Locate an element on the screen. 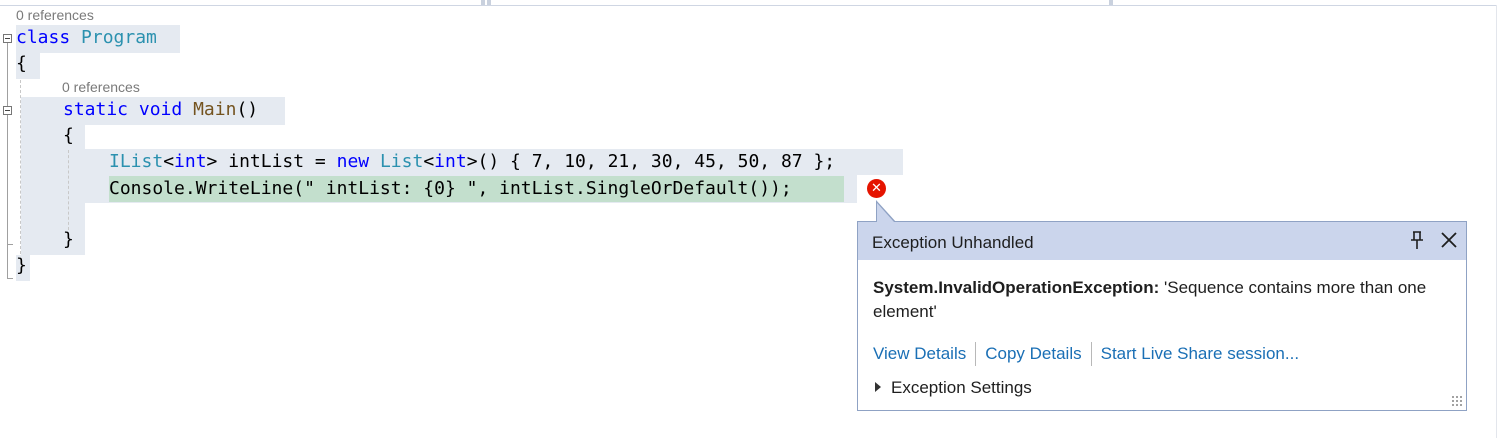 The image size is (1505, 438). keyword: static is located at coordinates (96, 109).